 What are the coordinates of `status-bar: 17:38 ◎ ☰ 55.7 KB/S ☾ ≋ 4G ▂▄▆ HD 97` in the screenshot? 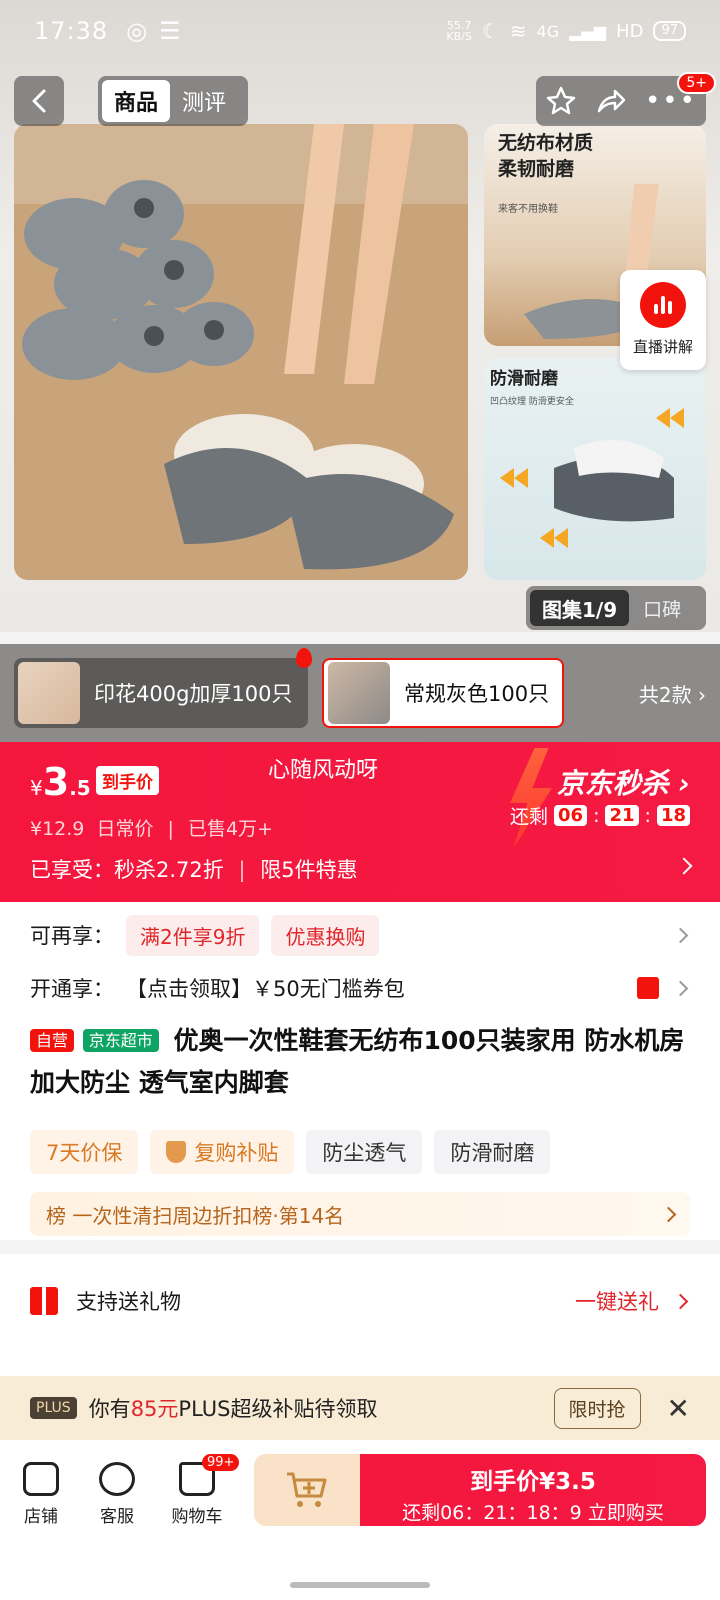 It's located at (360, 31).